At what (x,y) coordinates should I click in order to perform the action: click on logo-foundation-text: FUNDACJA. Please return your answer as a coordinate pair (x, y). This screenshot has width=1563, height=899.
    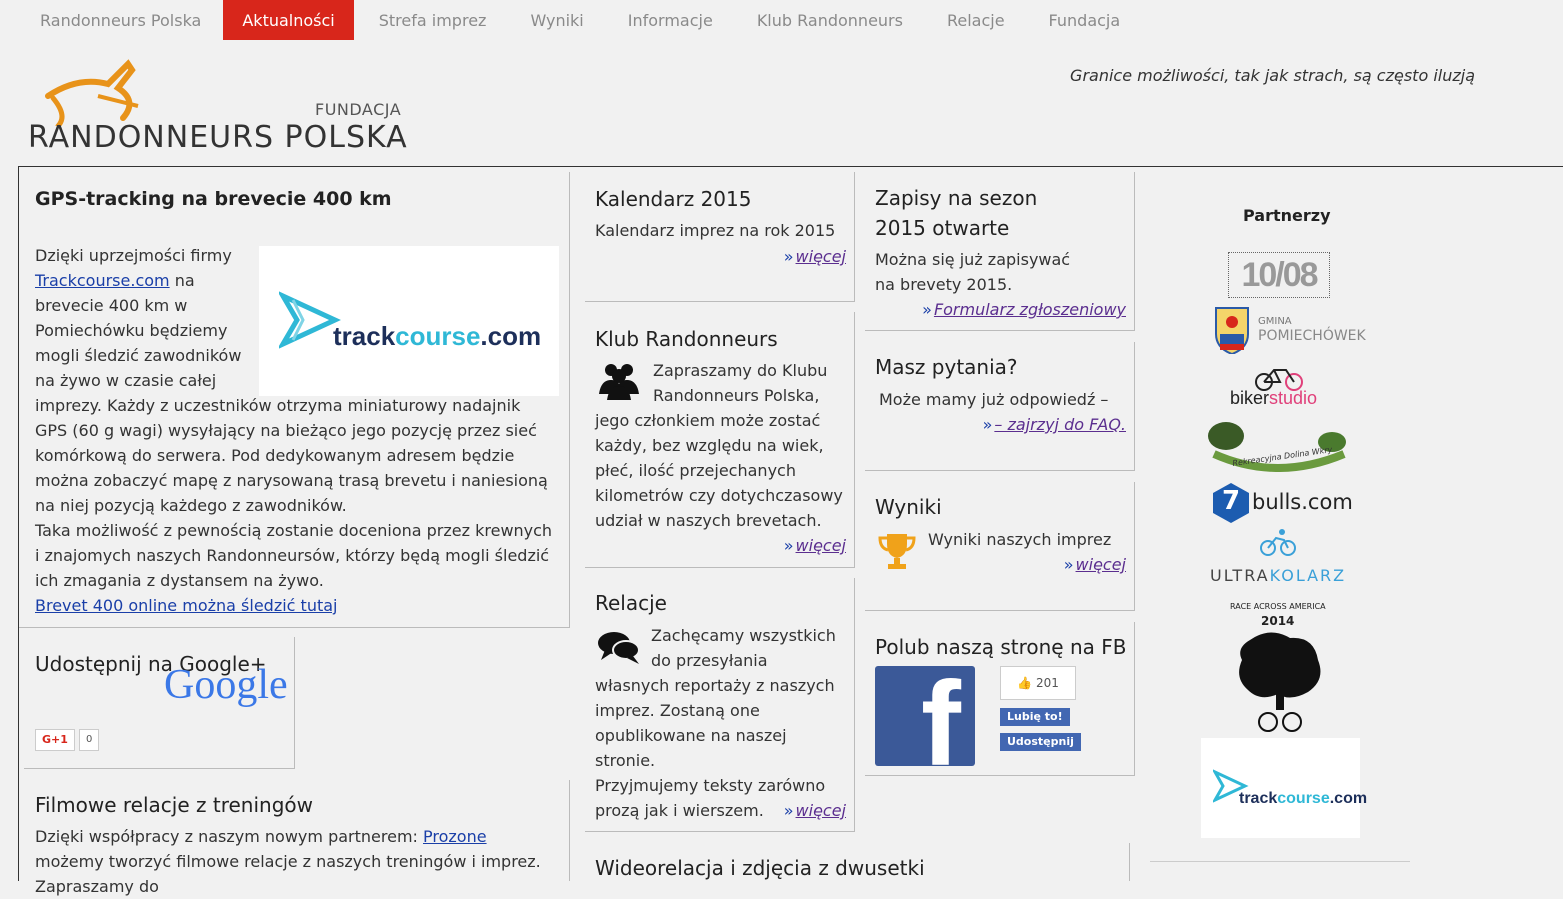
    Looking at the image, I should click on (358, 109).